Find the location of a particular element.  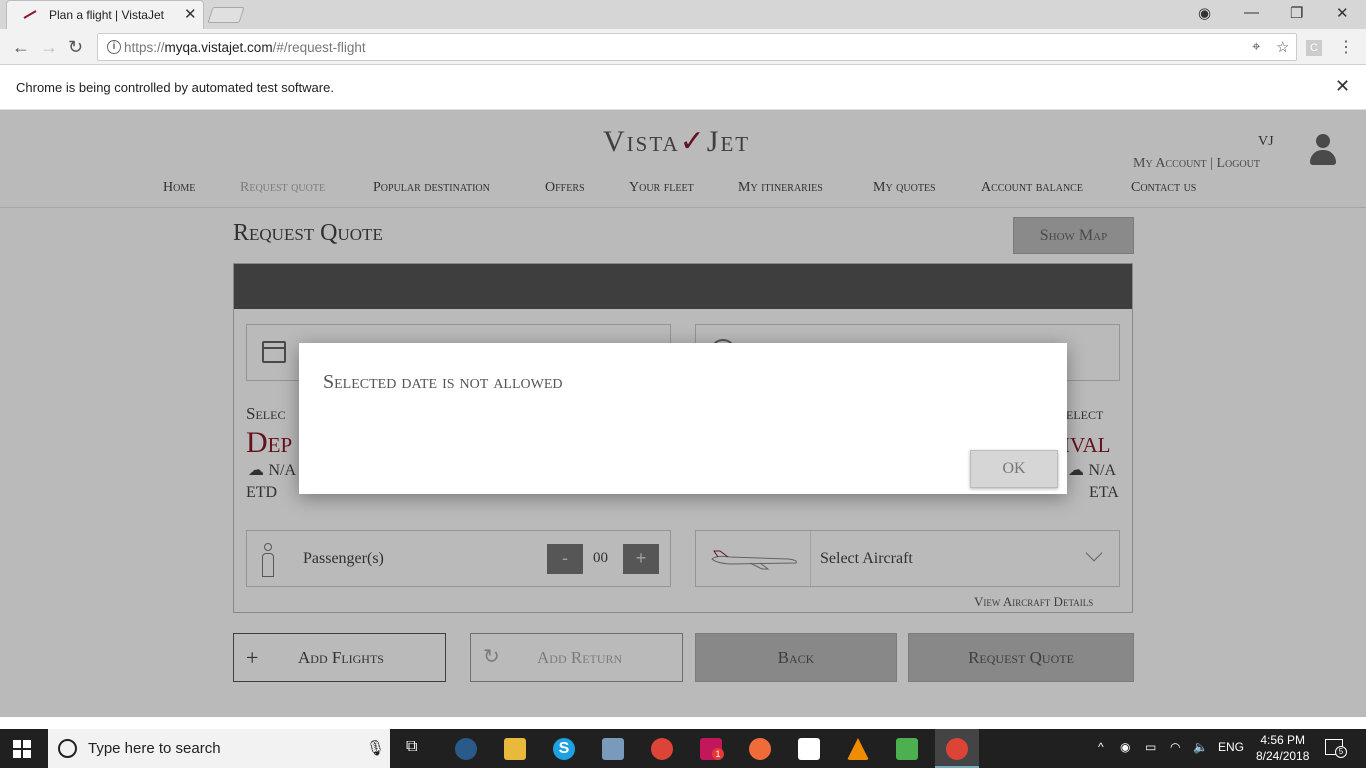

wifi-icon: ◠ is located at coordinates (1175, 747).